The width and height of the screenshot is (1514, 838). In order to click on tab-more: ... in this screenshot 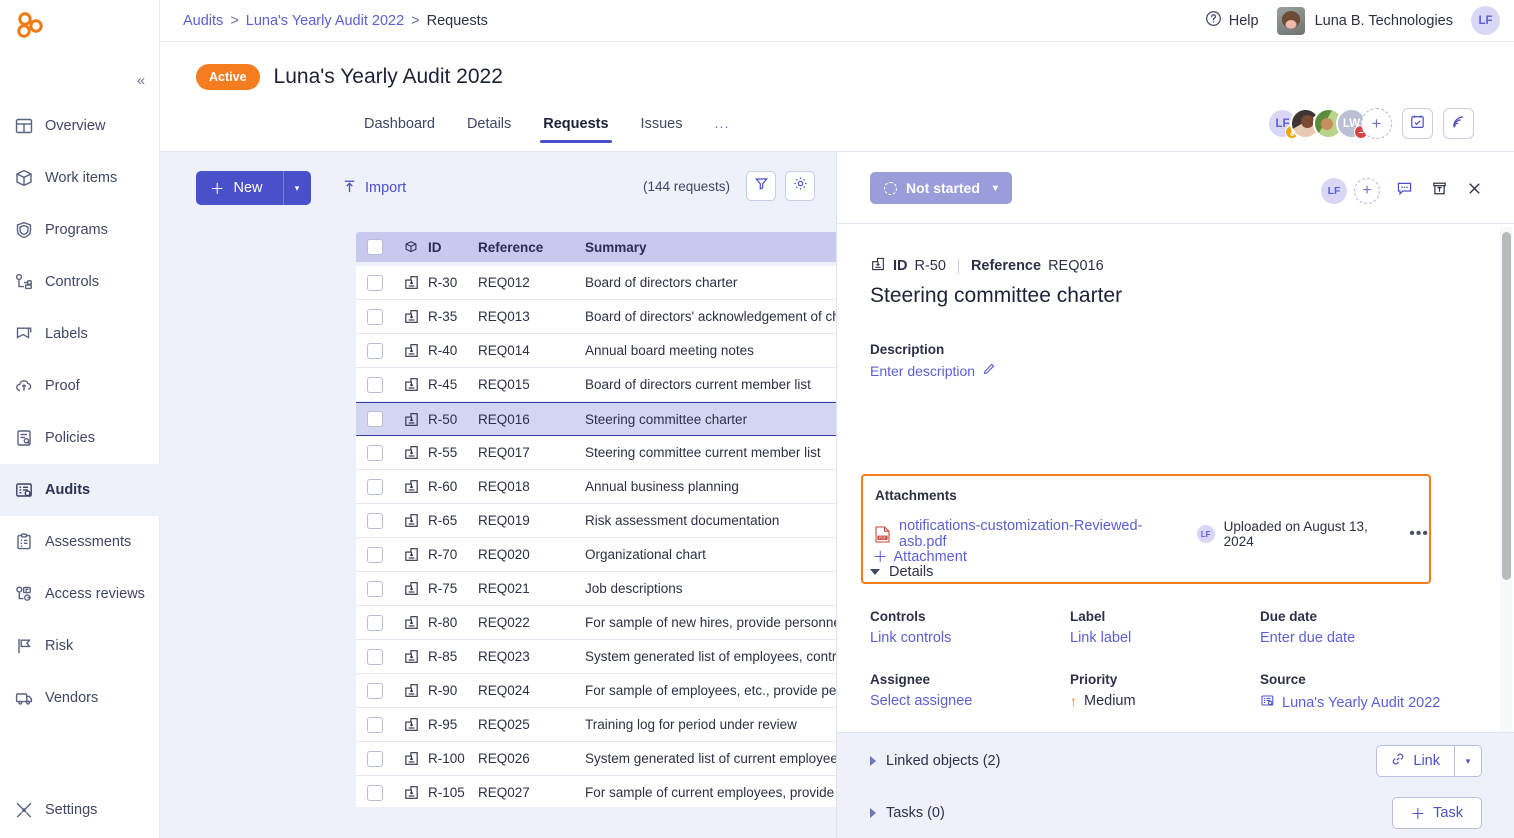, I will do `click(721, 129)`.